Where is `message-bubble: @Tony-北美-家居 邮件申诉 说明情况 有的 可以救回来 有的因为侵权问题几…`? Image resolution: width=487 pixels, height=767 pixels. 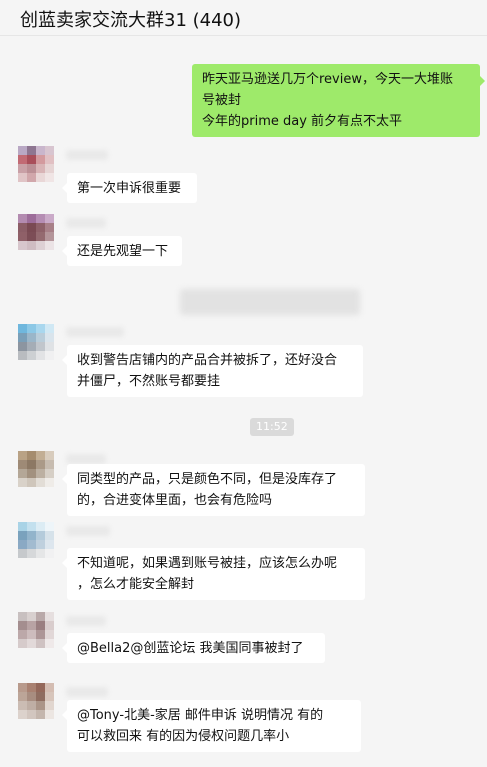
message-bubble: @Tony-北美-家居 邮件申诉 说明情况 有的 可以救回来 有的因为侵权问题几… is located at coordinates (211, 726).